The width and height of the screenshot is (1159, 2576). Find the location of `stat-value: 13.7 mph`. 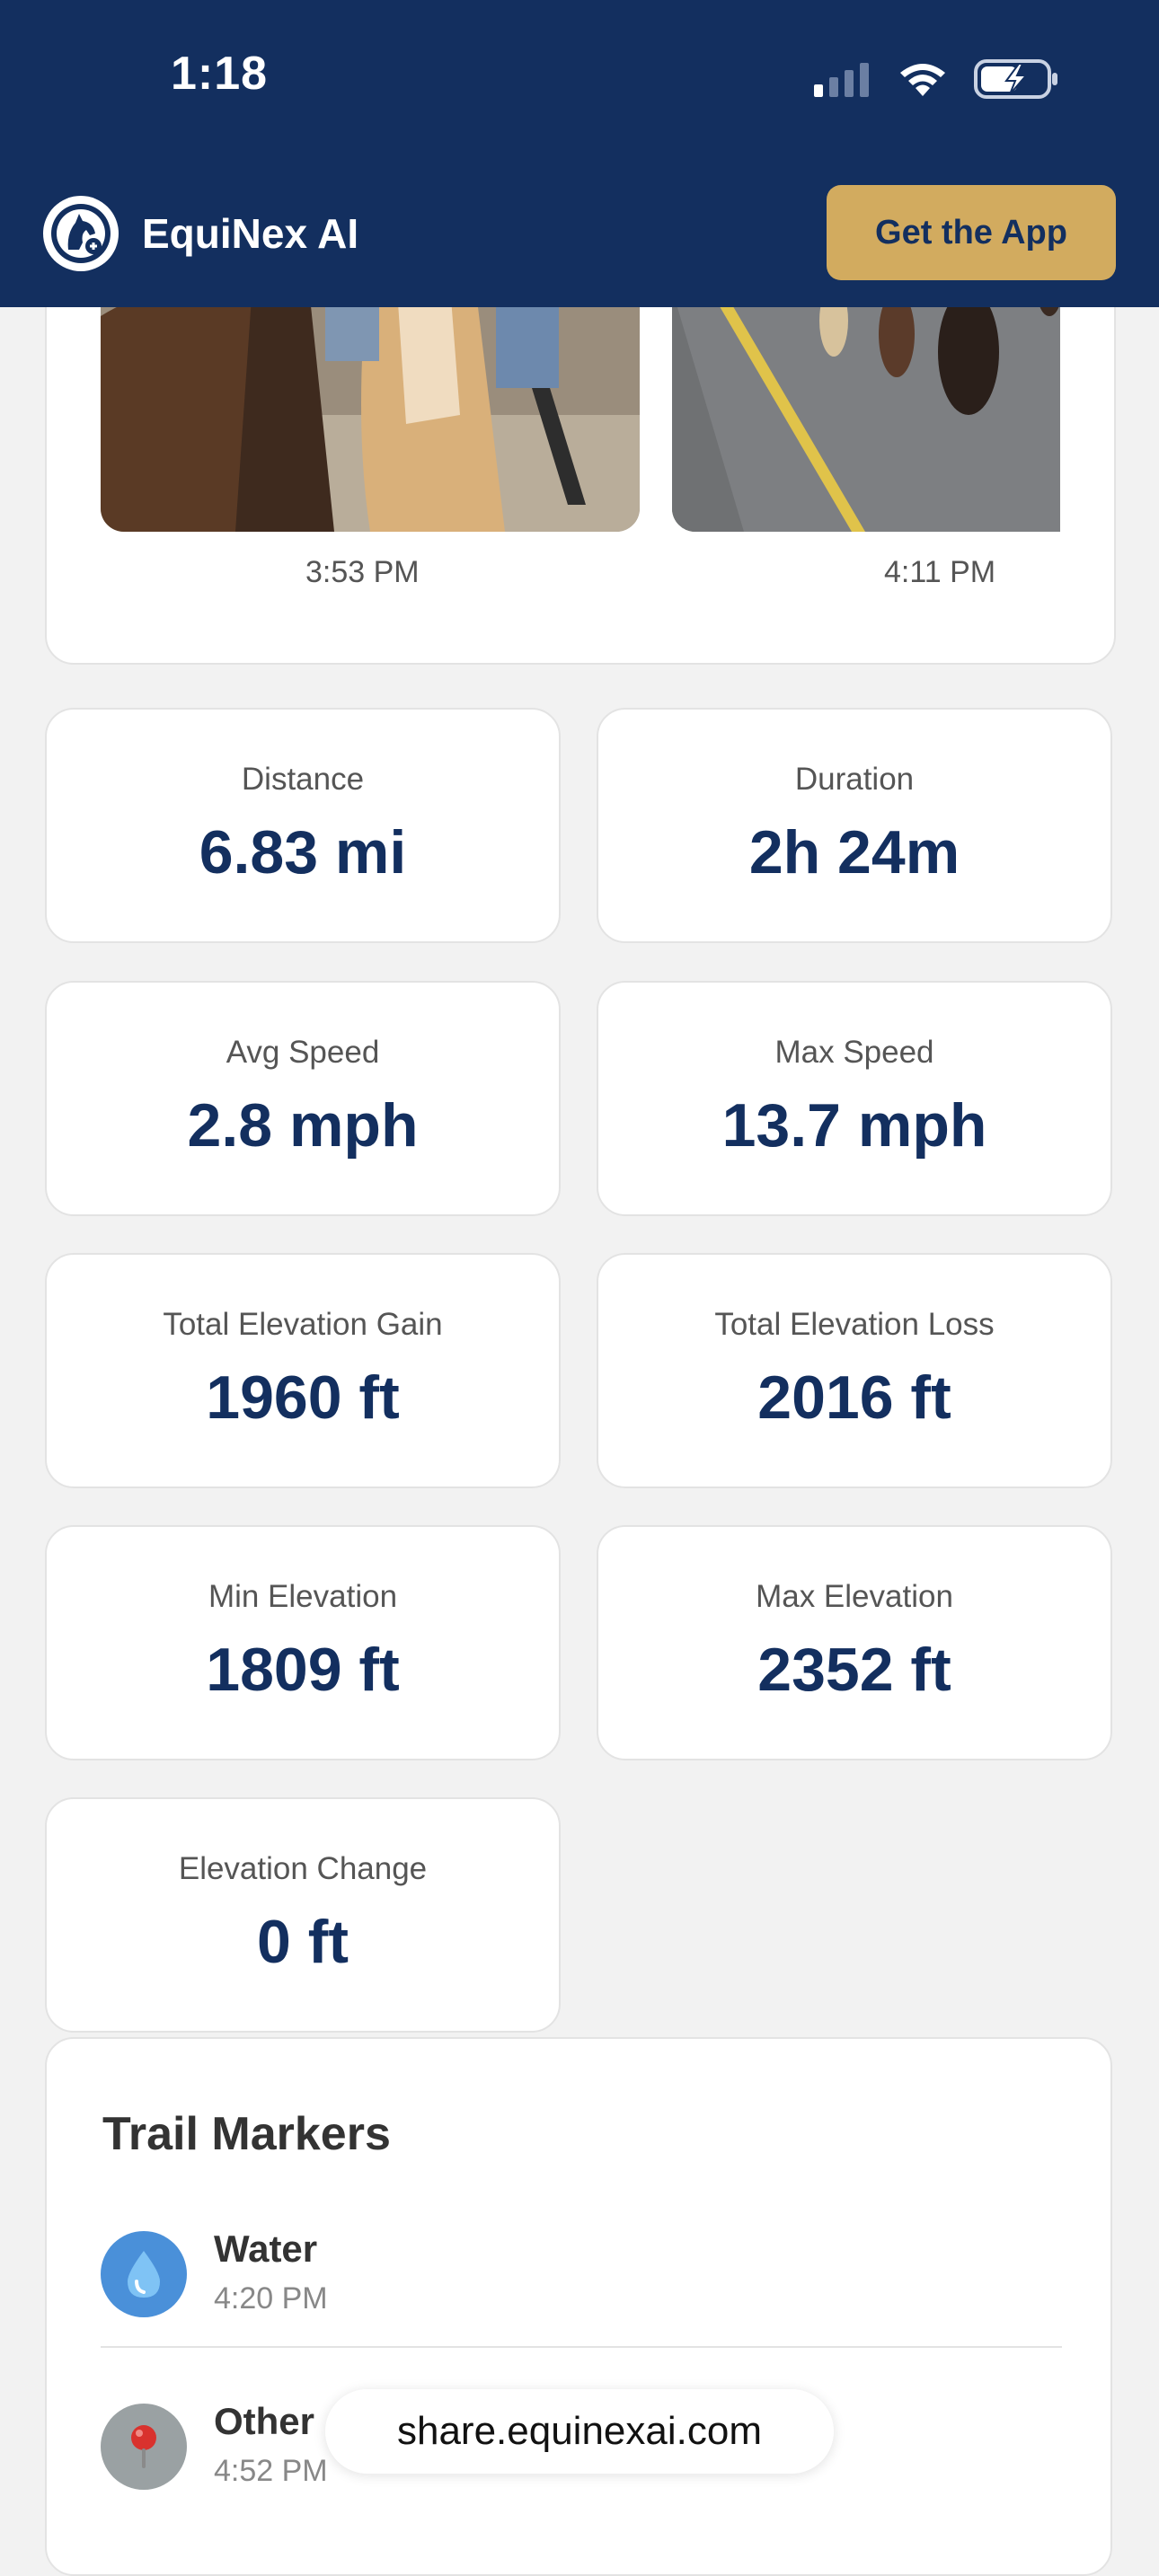

stat-value: 13.7 mph is located at coordinates (854, 1125).